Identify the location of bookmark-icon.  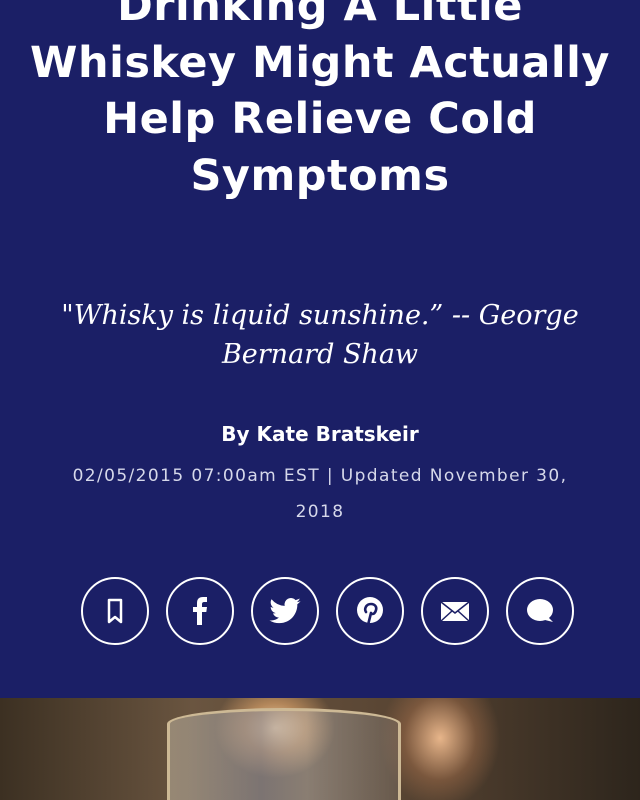
(115, 611).